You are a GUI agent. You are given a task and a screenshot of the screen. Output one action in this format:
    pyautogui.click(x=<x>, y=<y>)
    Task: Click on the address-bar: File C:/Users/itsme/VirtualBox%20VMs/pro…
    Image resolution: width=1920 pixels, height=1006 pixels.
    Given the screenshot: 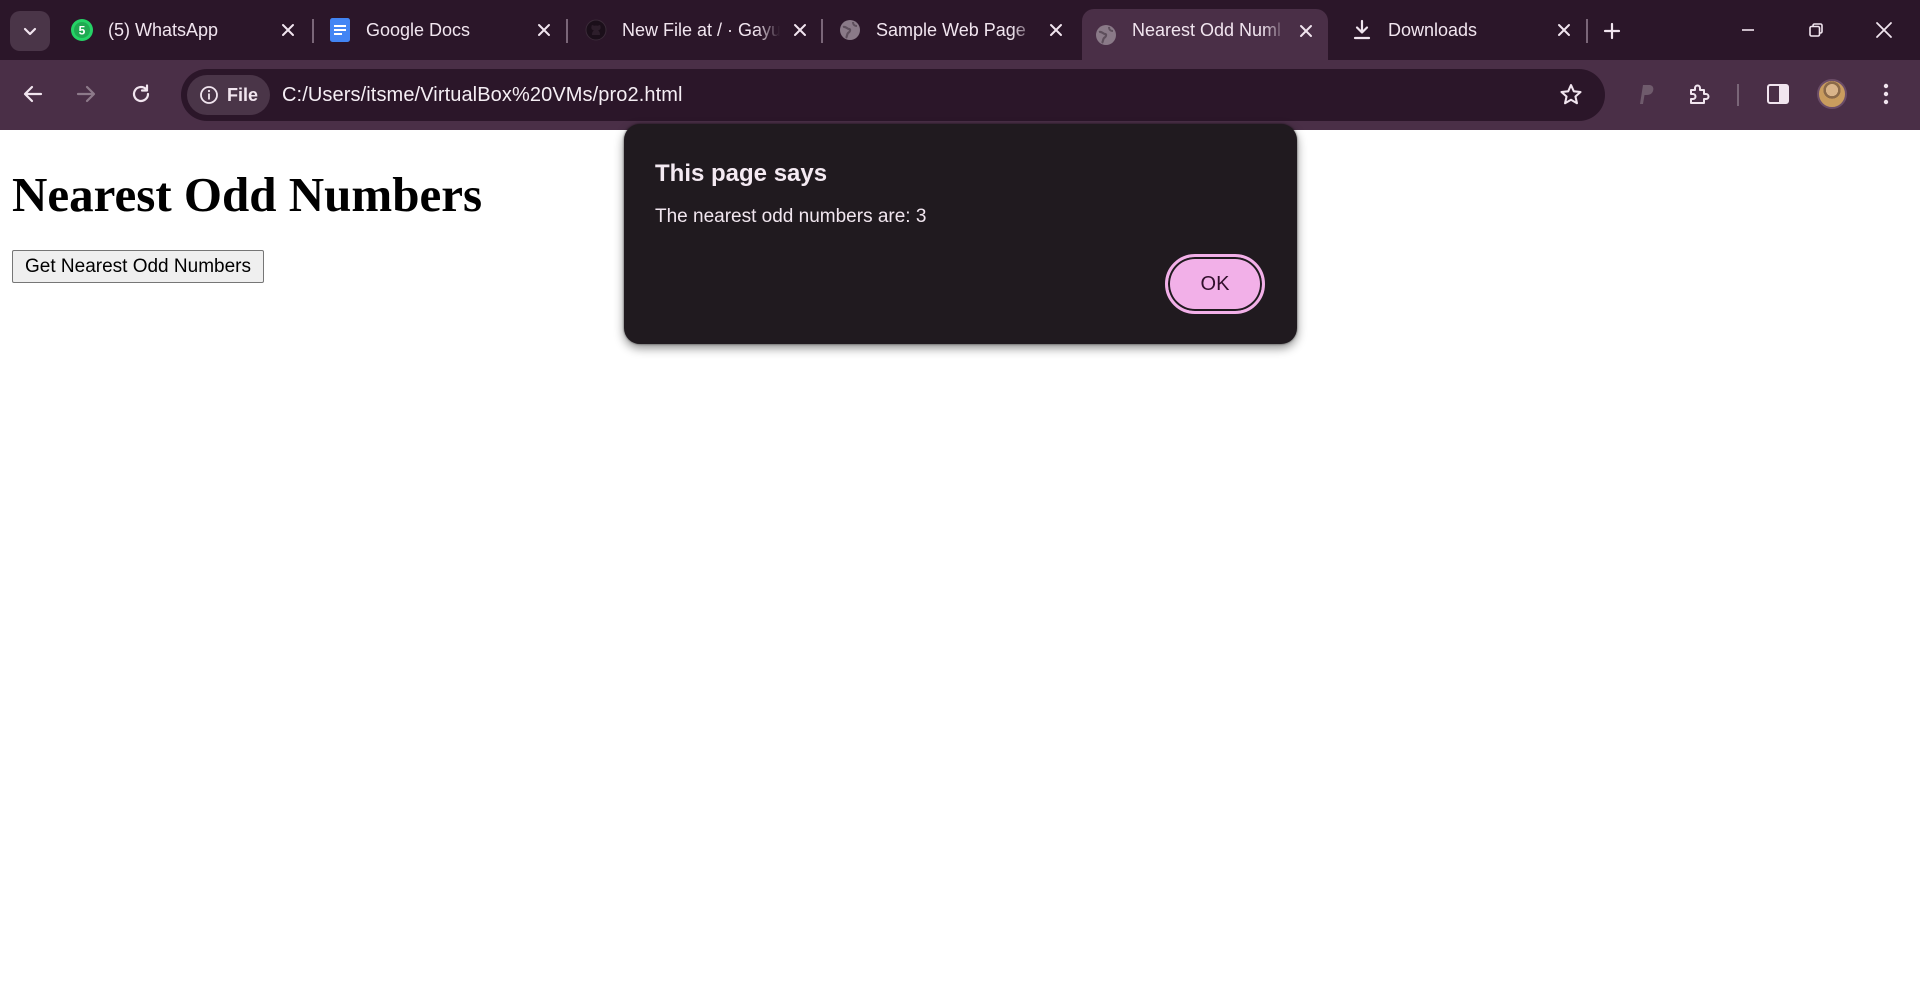 What is the action you would take?
    pyautogui.click(x=893, y=95)
    